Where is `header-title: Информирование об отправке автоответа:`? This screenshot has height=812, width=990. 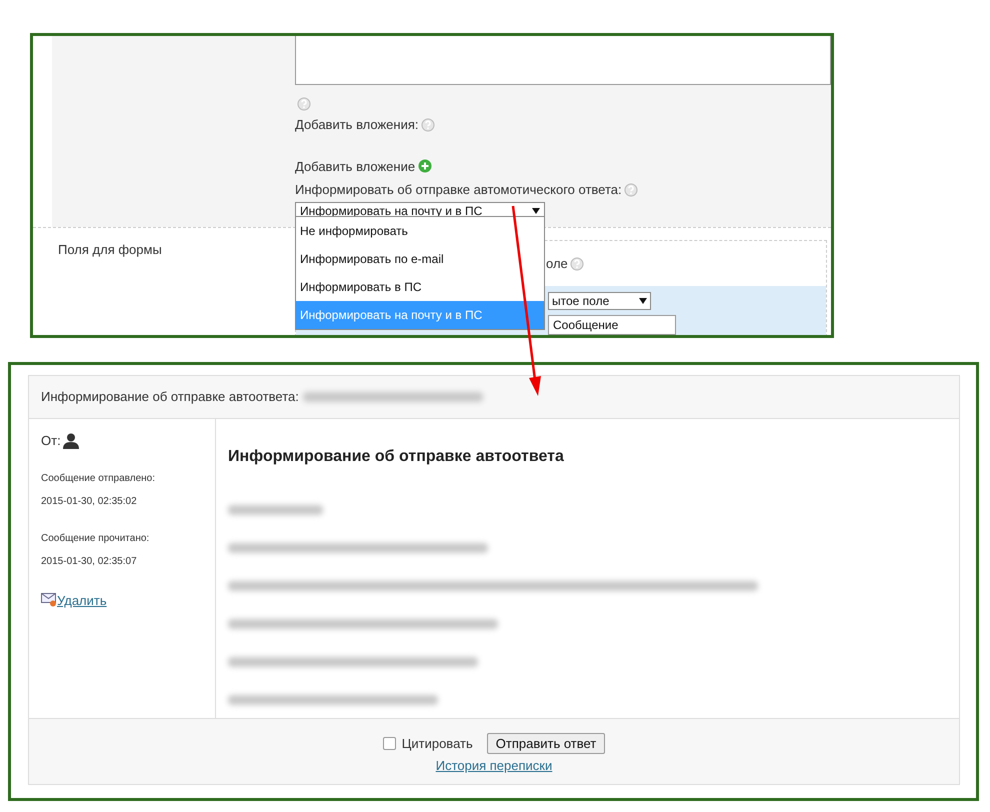 header-title: Информирование об отправке автоответа: is located at coordinates (170, 397).